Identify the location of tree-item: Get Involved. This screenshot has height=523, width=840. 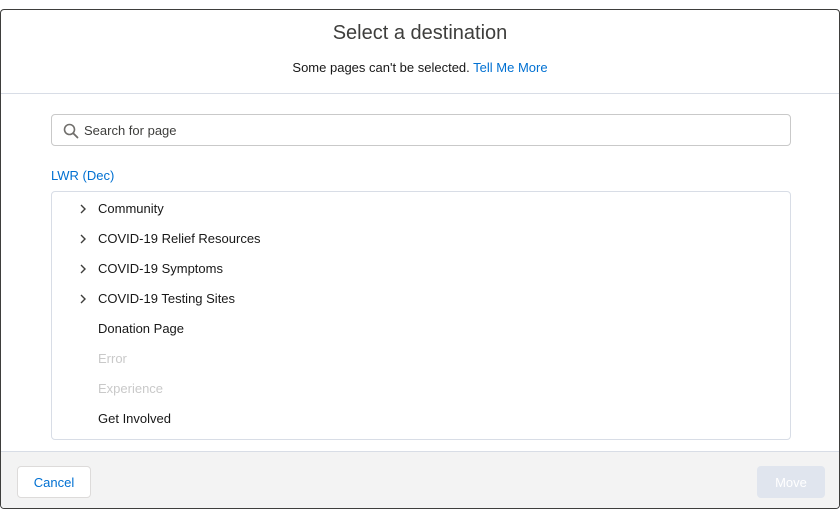
(421, 419).